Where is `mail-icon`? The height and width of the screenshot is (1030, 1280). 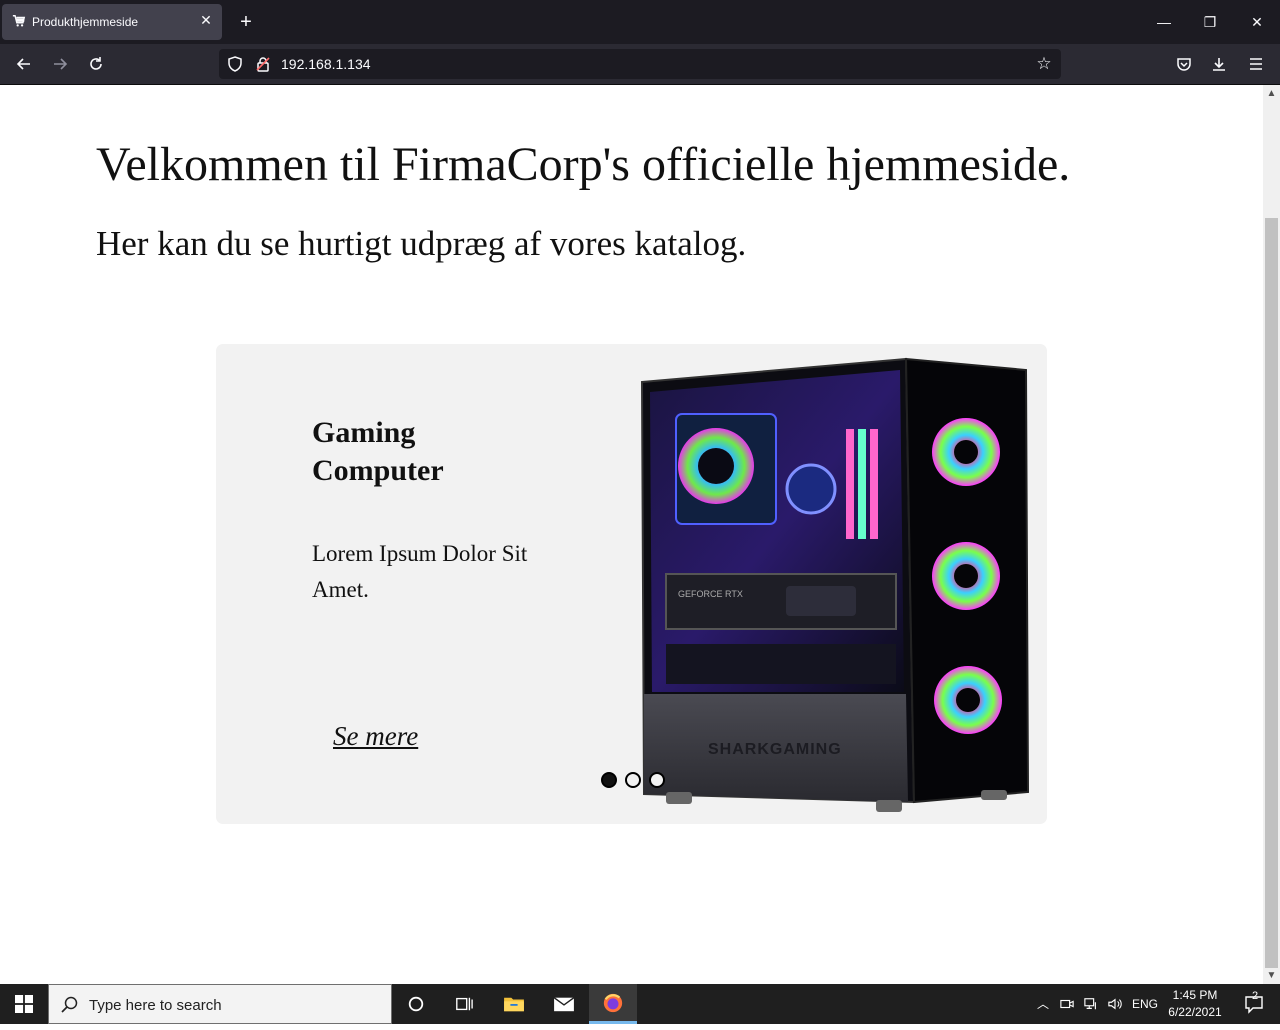
mail-icon is located at coordinates (564, 1004).